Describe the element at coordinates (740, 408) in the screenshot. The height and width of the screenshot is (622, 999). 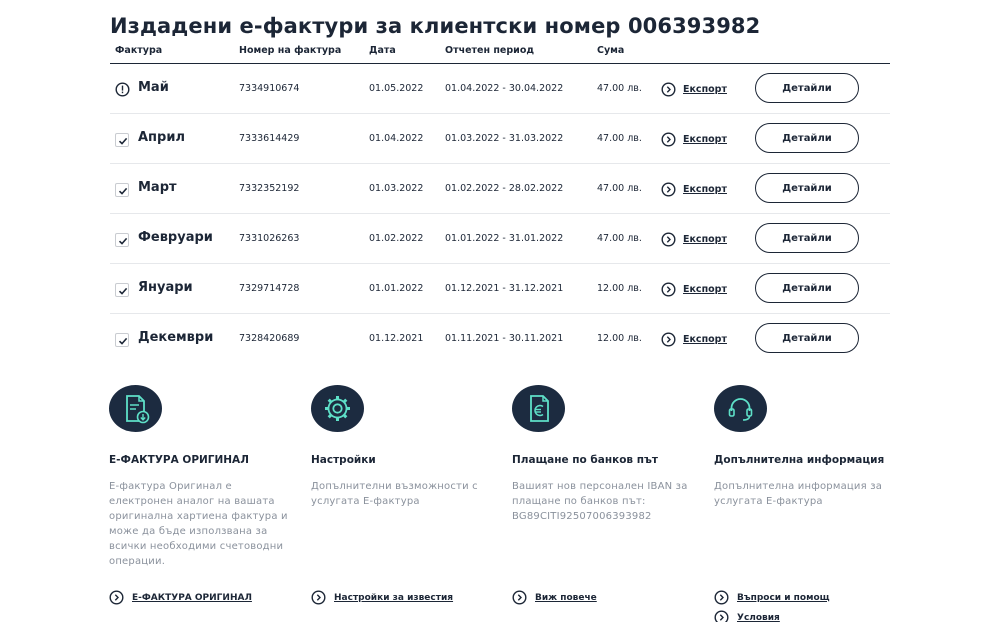
I see `headset-icon` at that location.